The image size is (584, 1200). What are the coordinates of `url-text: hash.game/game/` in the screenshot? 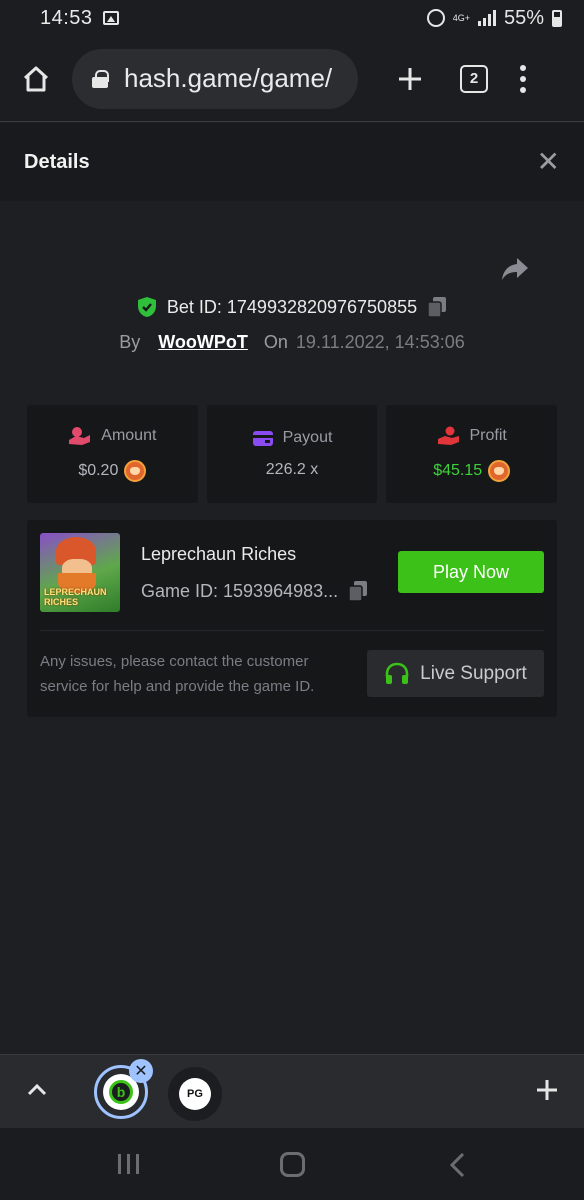 It's located at (228, 78).